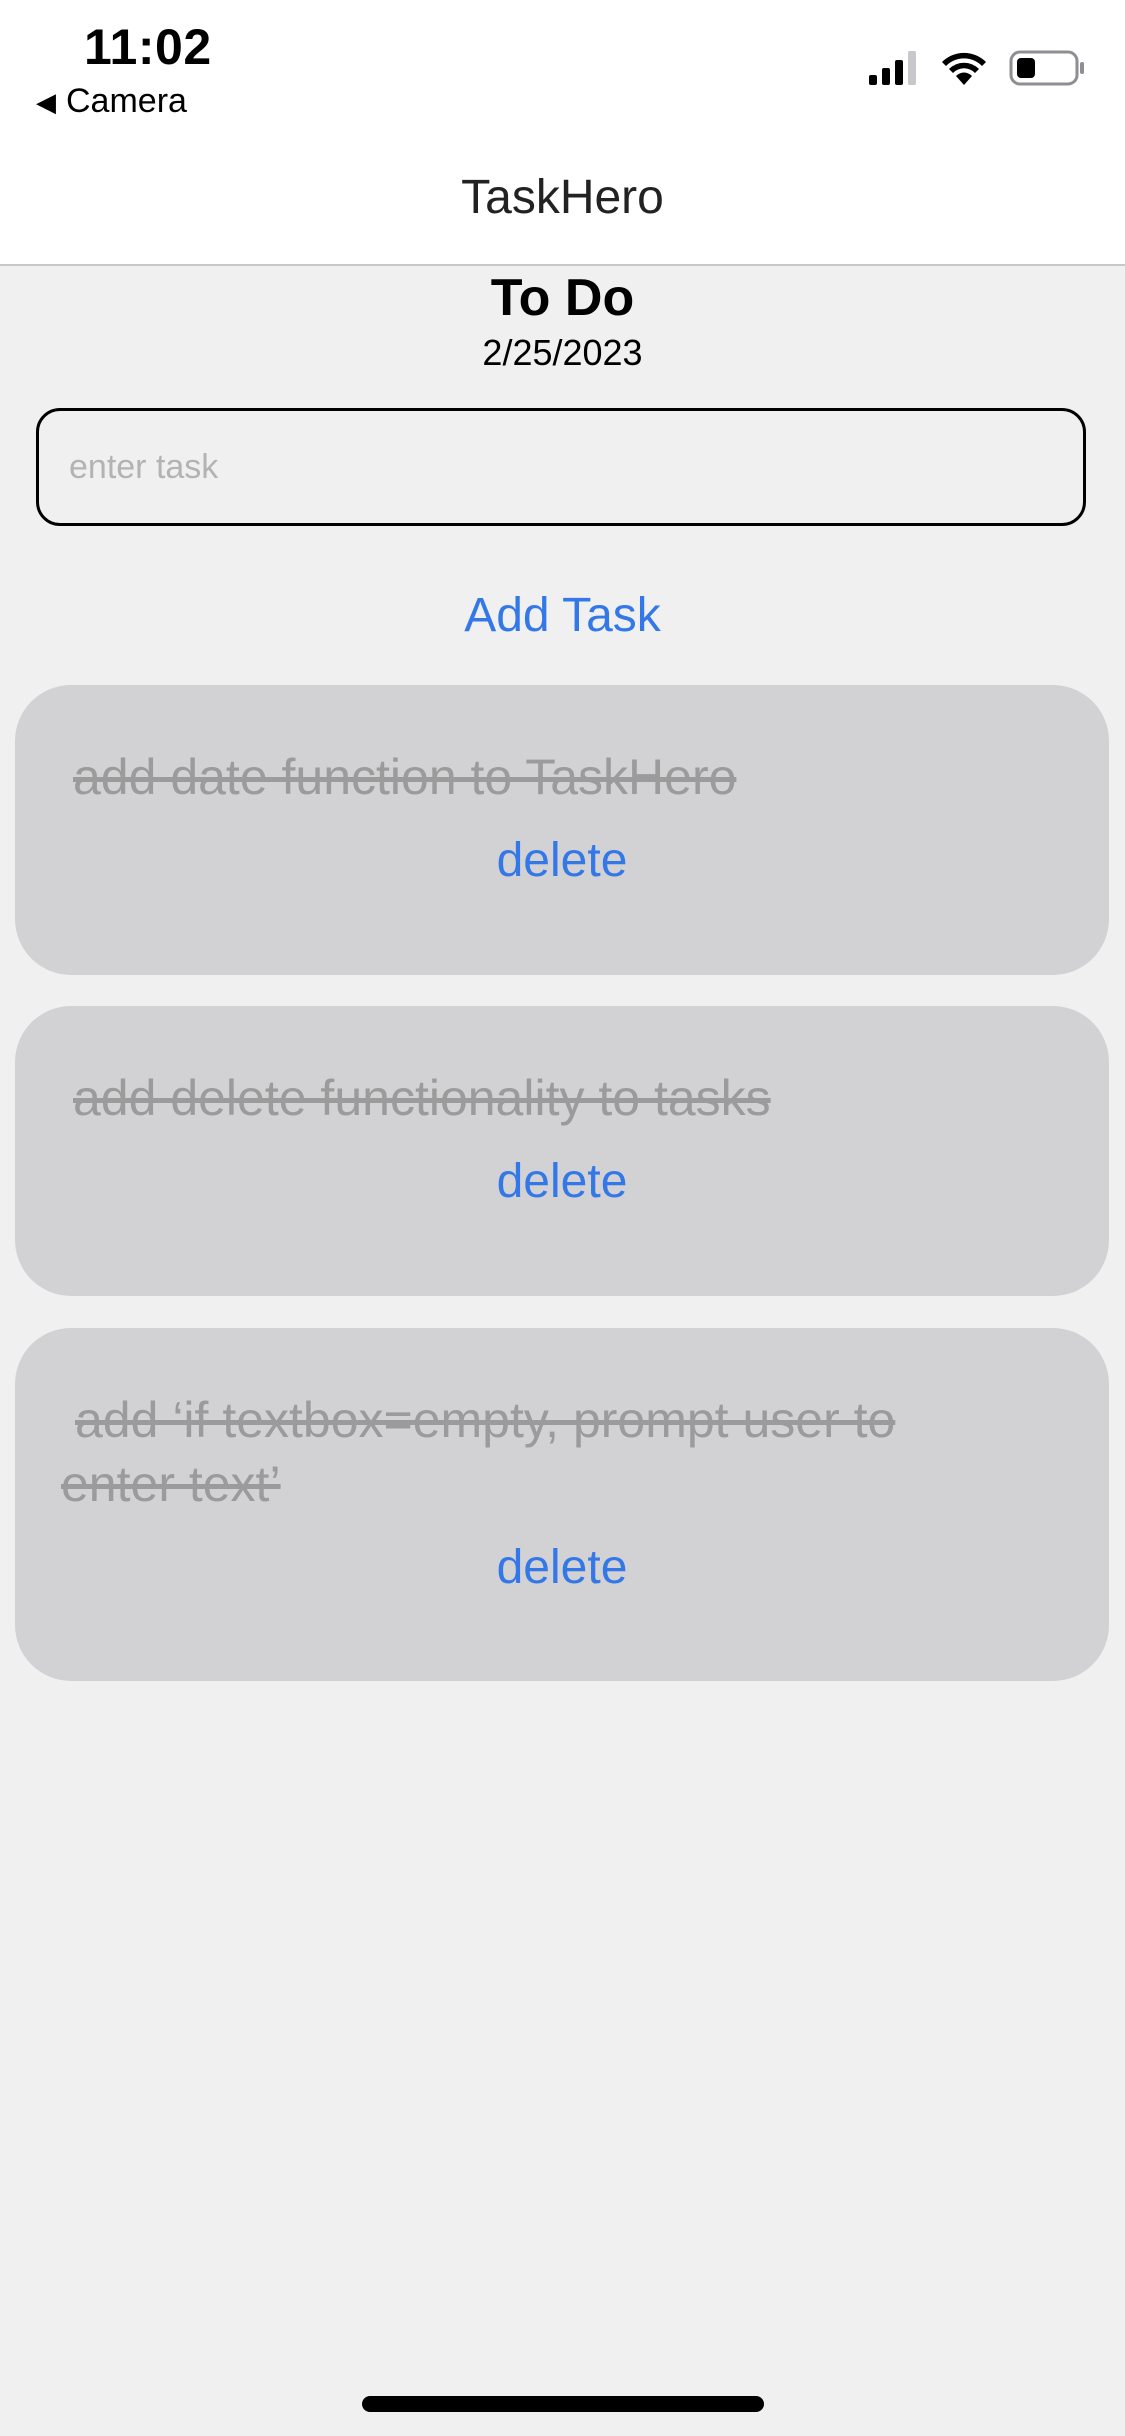  Describe the element at coordinates (46, 101) in the screenshot. I see `back-triangle-icon: ◀` at that location.